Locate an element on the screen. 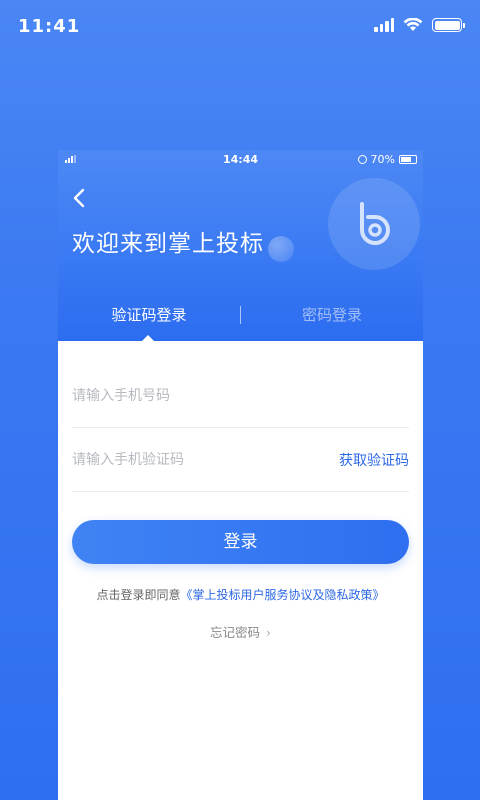  phone-field is located at coordinates (240, 396).